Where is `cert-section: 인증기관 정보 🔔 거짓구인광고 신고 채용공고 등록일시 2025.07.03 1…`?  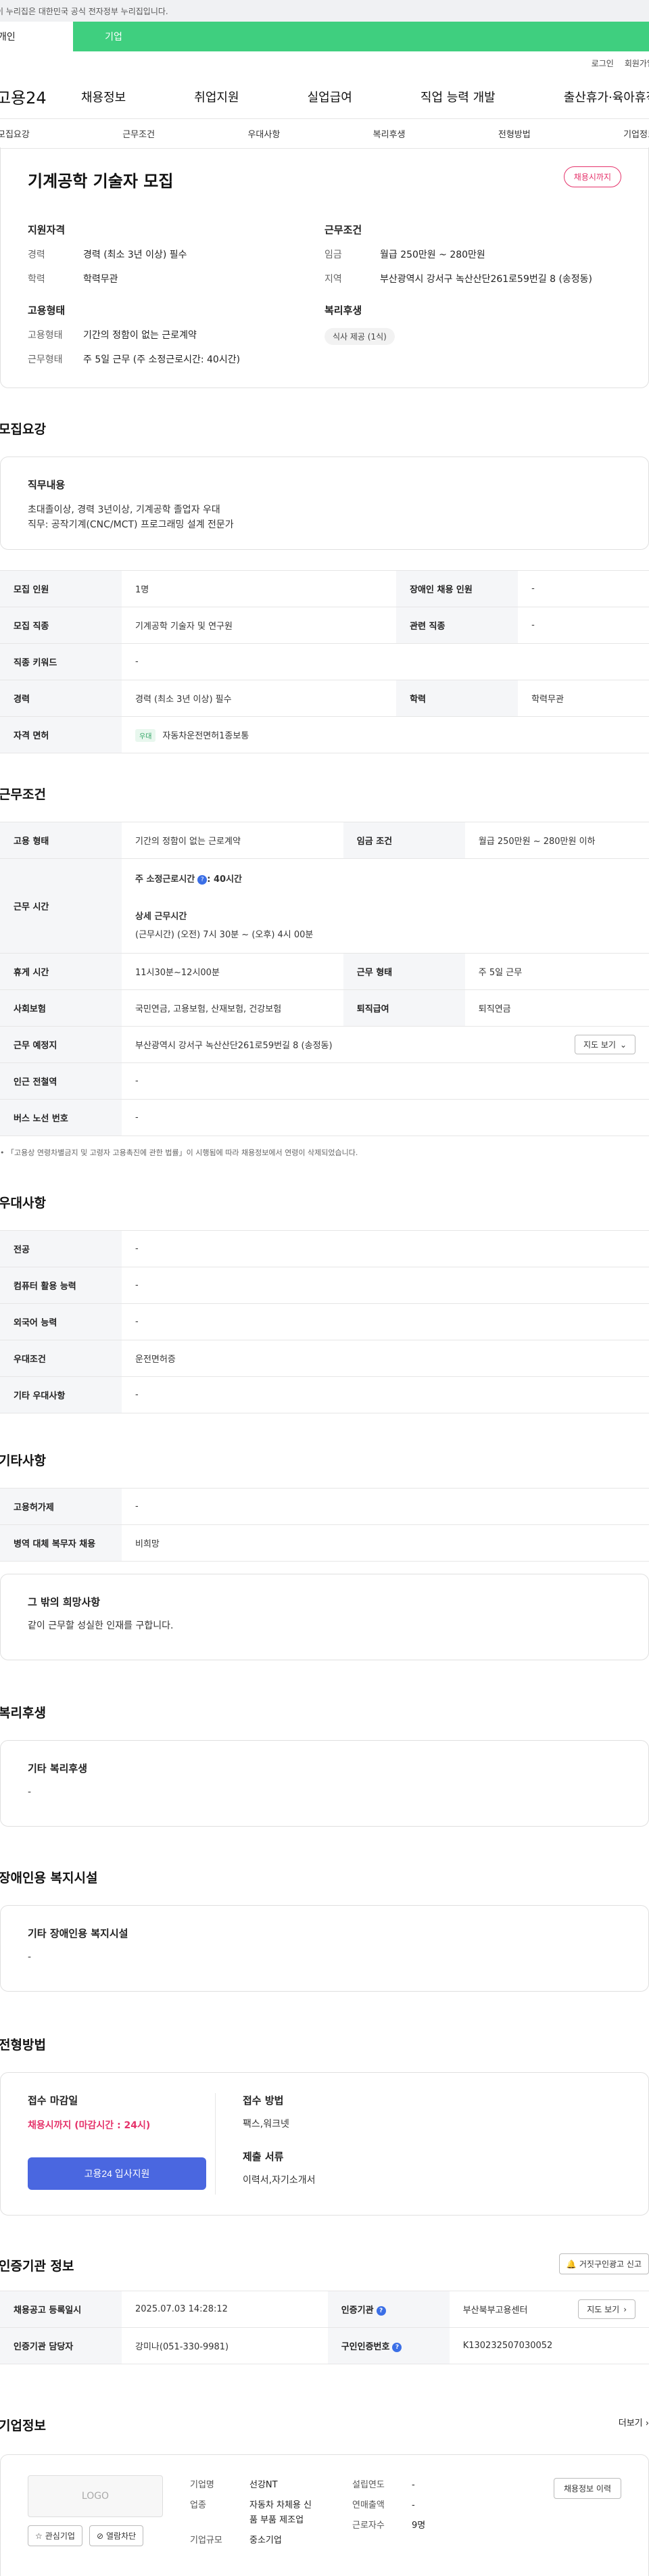
cert-section: 인증기관 정보 🔔 거짓구인광고 신고 채용공고 등록일시 2025.07.03 1… is located at coordinates (324, 2308).